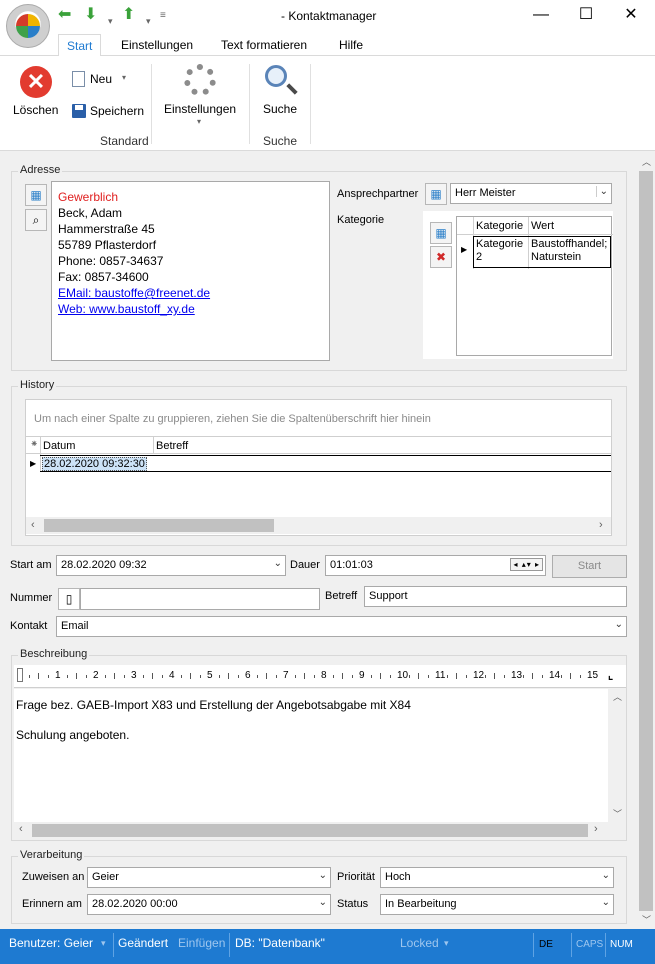  Describe the element at coordinates (464, 249) in the screenshot. I see `row-indicator-icon: ▶` at that location.